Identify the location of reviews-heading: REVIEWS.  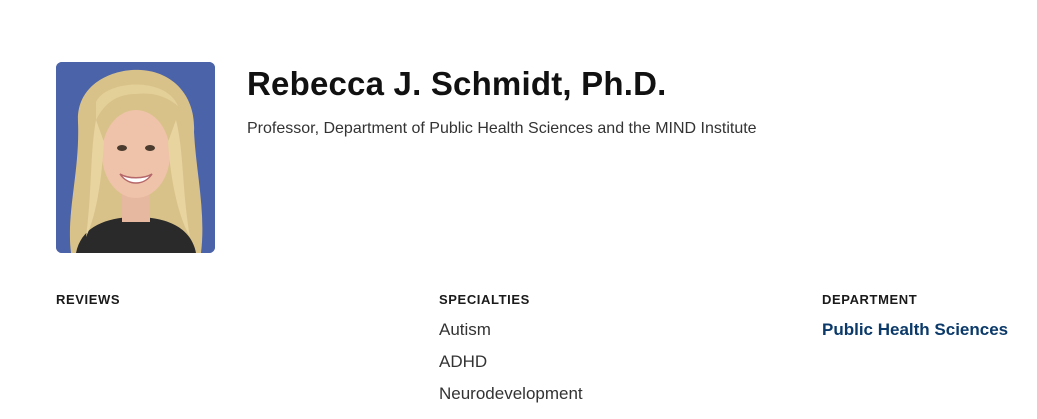
(88, 299).